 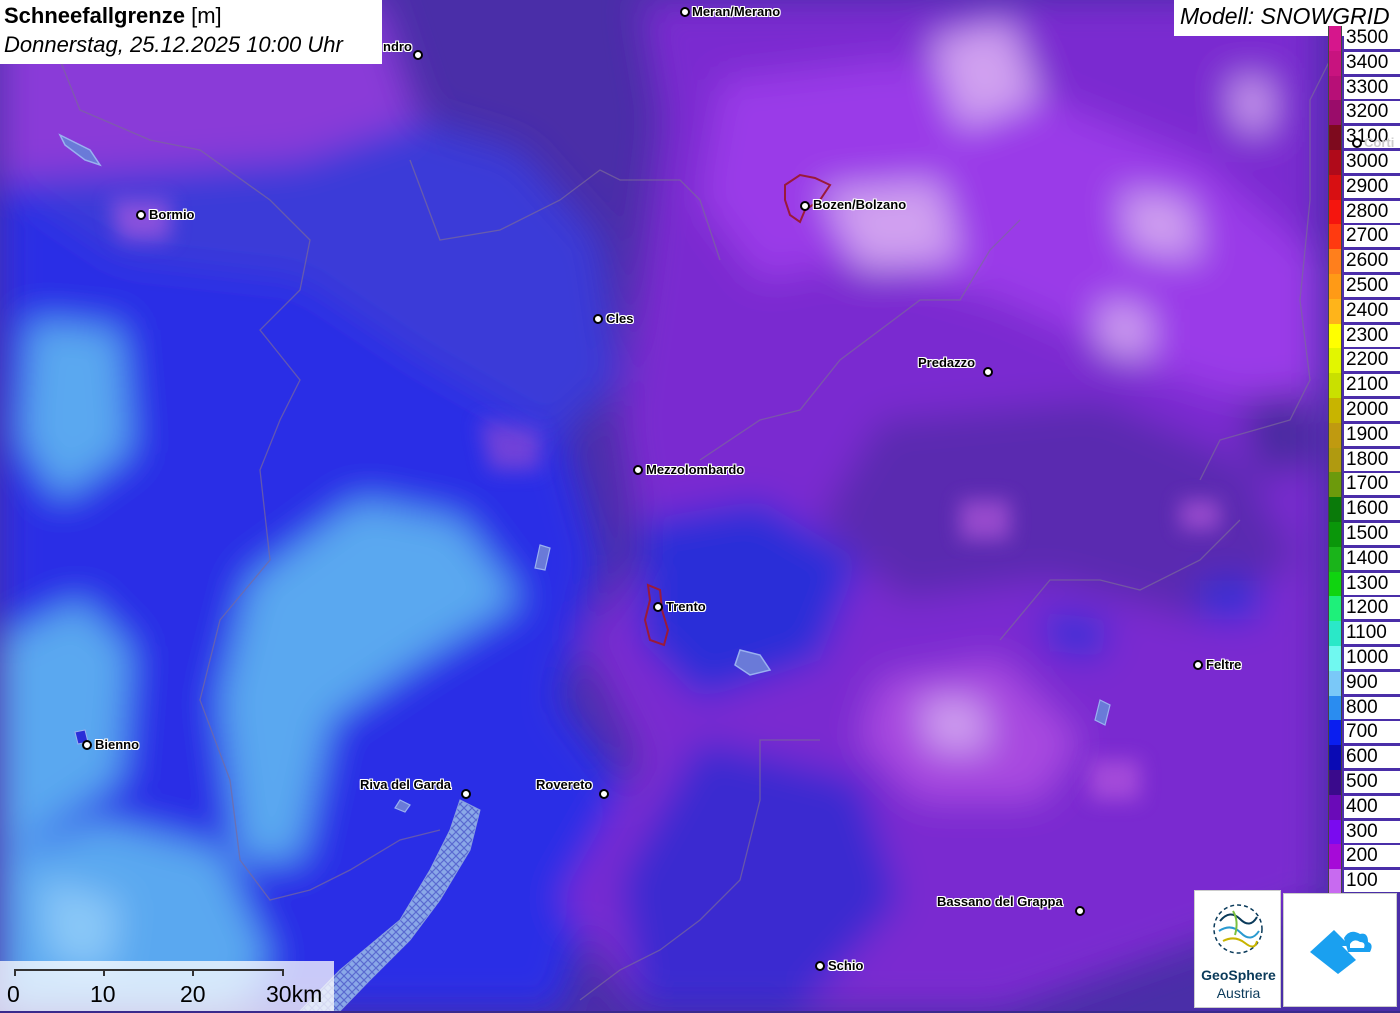 I want to click on legend-label: 3200, so click(x=1372, y=112).